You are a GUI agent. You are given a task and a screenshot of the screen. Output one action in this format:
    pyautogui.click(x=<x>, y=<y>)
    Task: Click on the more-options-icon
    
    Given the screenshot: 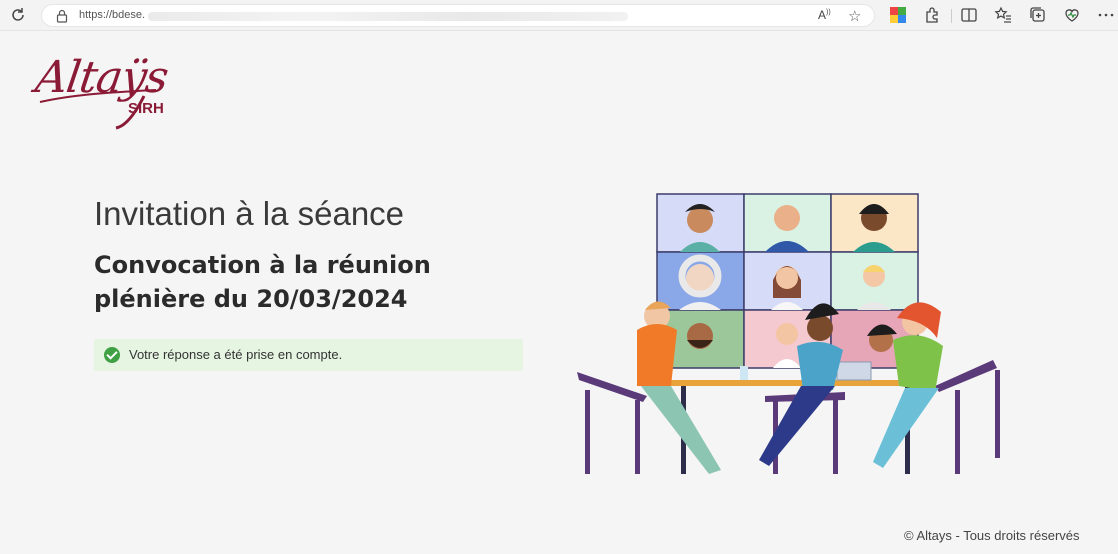 What is the action you would take?
    pyautogui.click(x=1106, y=15)
    